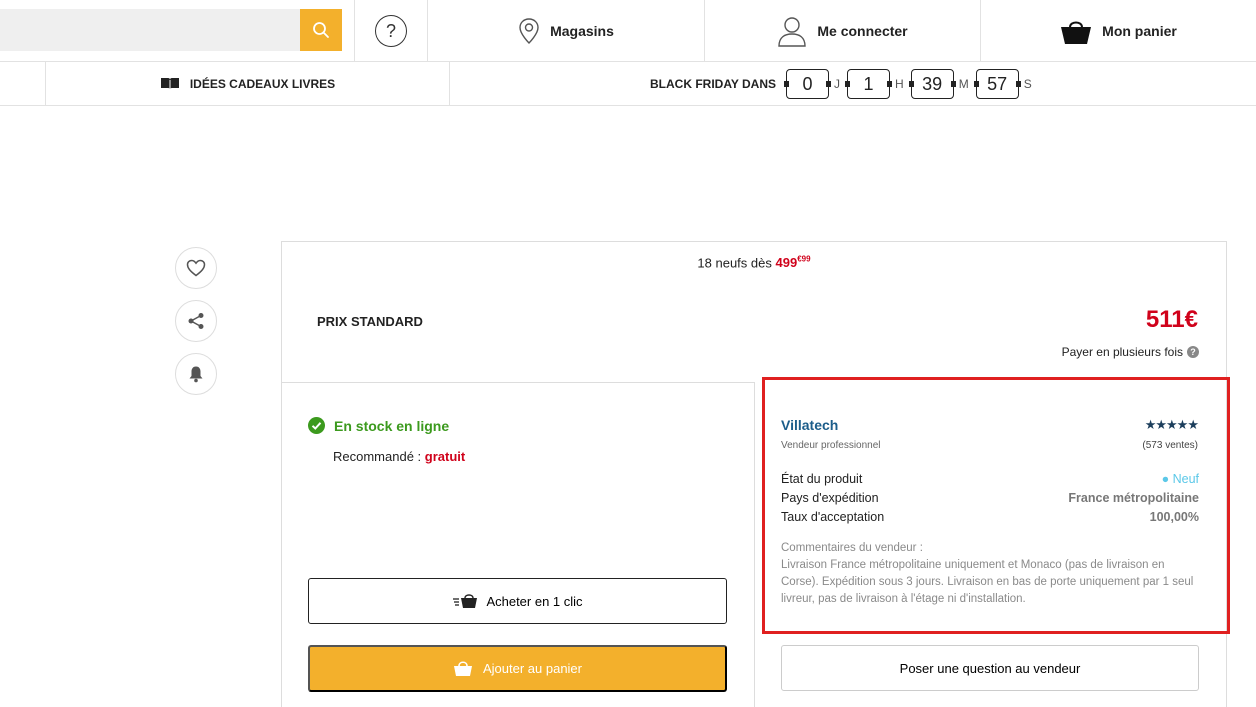 The width and height of the screenshot is (1256, 707). Describe the element at coordinates (844, 84) in the screenshot. I see `black-friday-countdown: BLACK FRIDAY DANS 0 J 1 H 39 M 57 S` at that location.